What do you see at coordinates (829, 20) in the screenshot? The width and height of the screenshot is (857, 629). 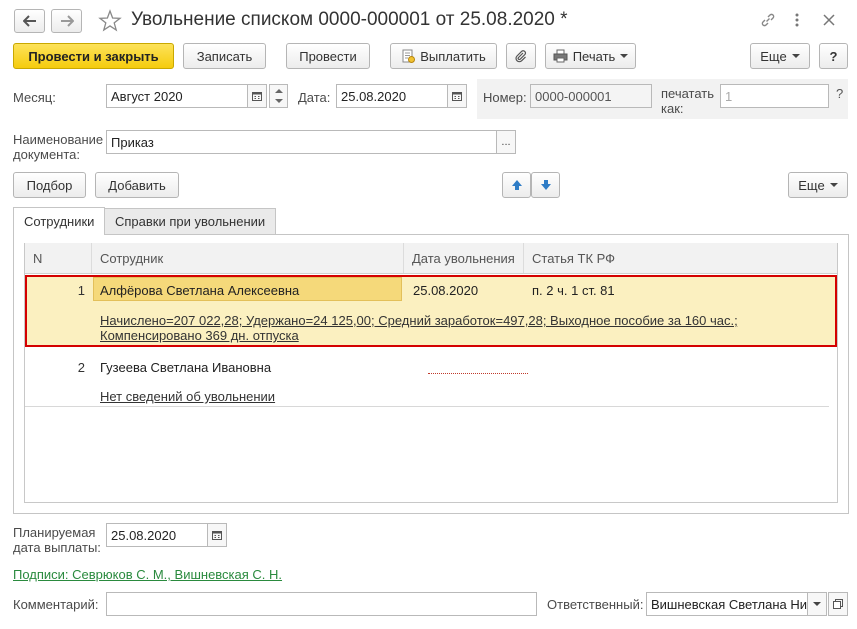 I see `close-icon` at bounding box center [829, 20].